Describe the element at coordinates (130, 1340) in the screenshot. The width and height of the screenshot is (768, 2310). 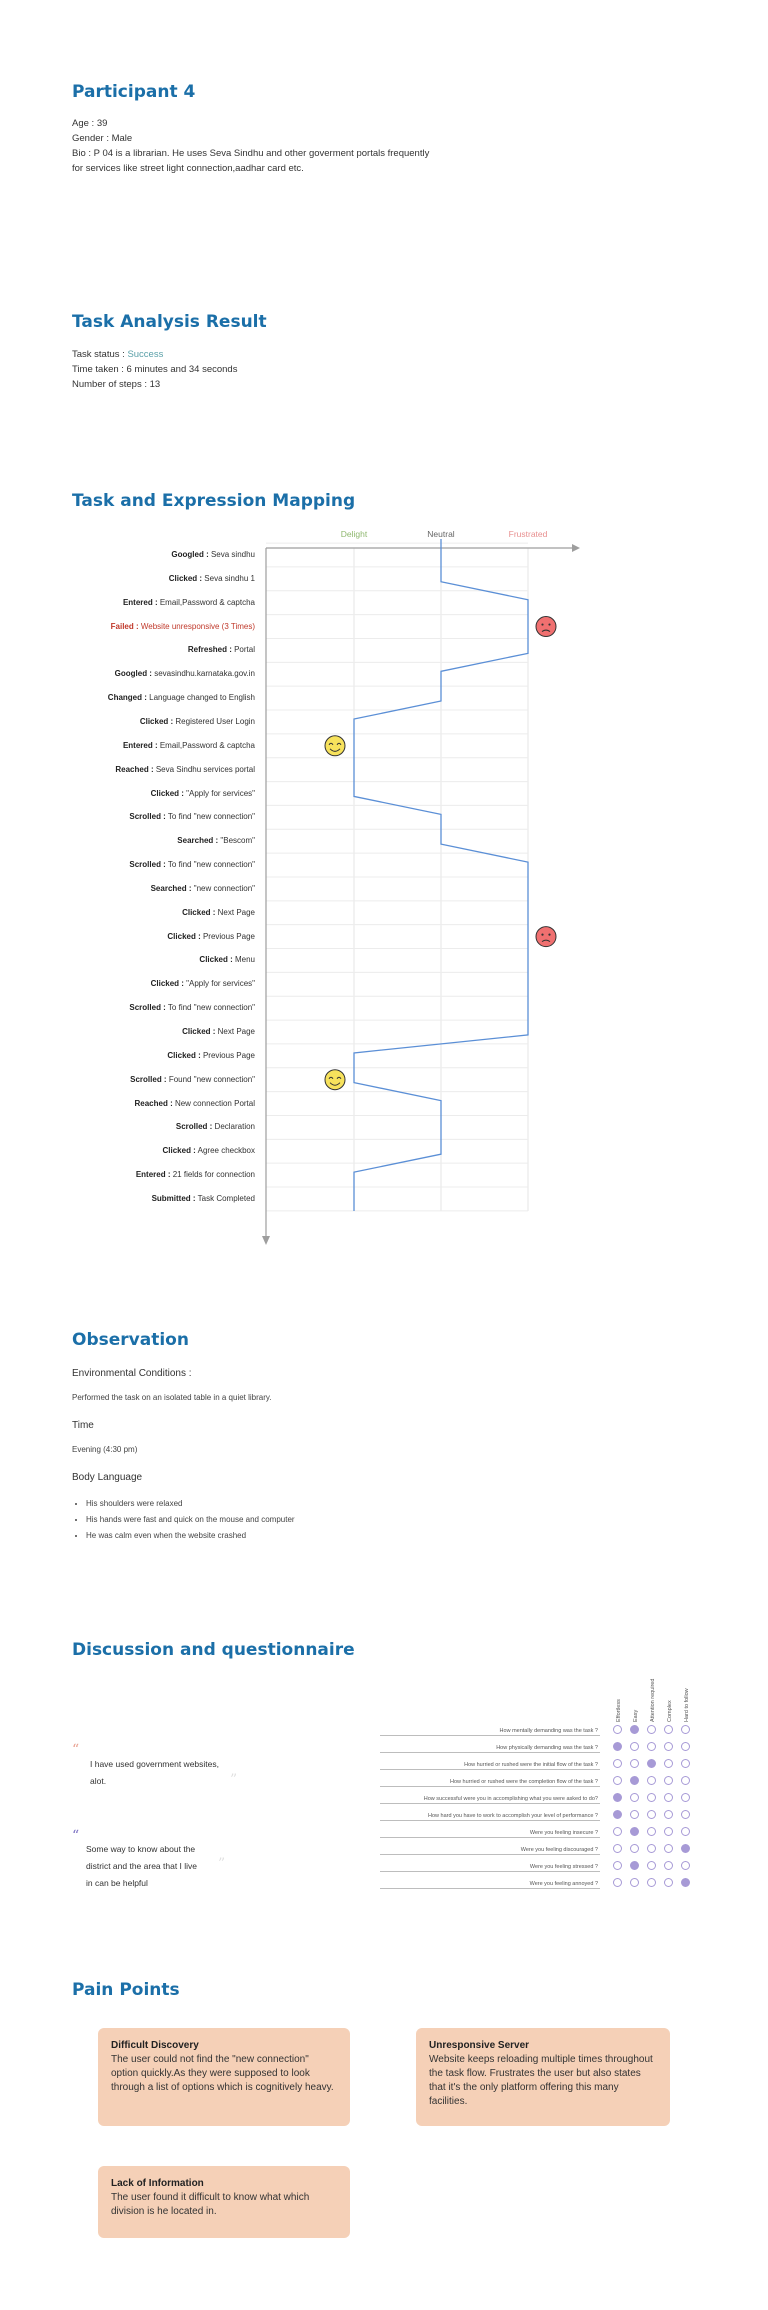
I see `observation-title: Observation` at that location.